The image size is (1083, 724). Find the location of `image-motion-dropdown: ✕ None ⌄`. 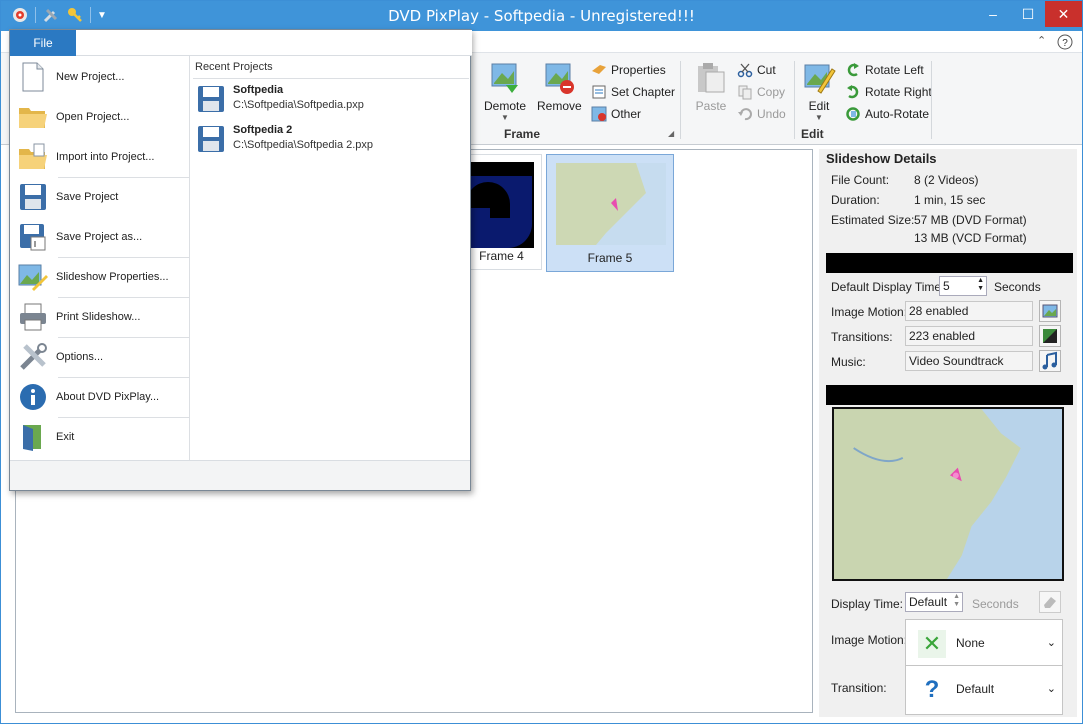

image-motion-dropdown: ✕ None ⌄ is located at coordinates (984, 644).